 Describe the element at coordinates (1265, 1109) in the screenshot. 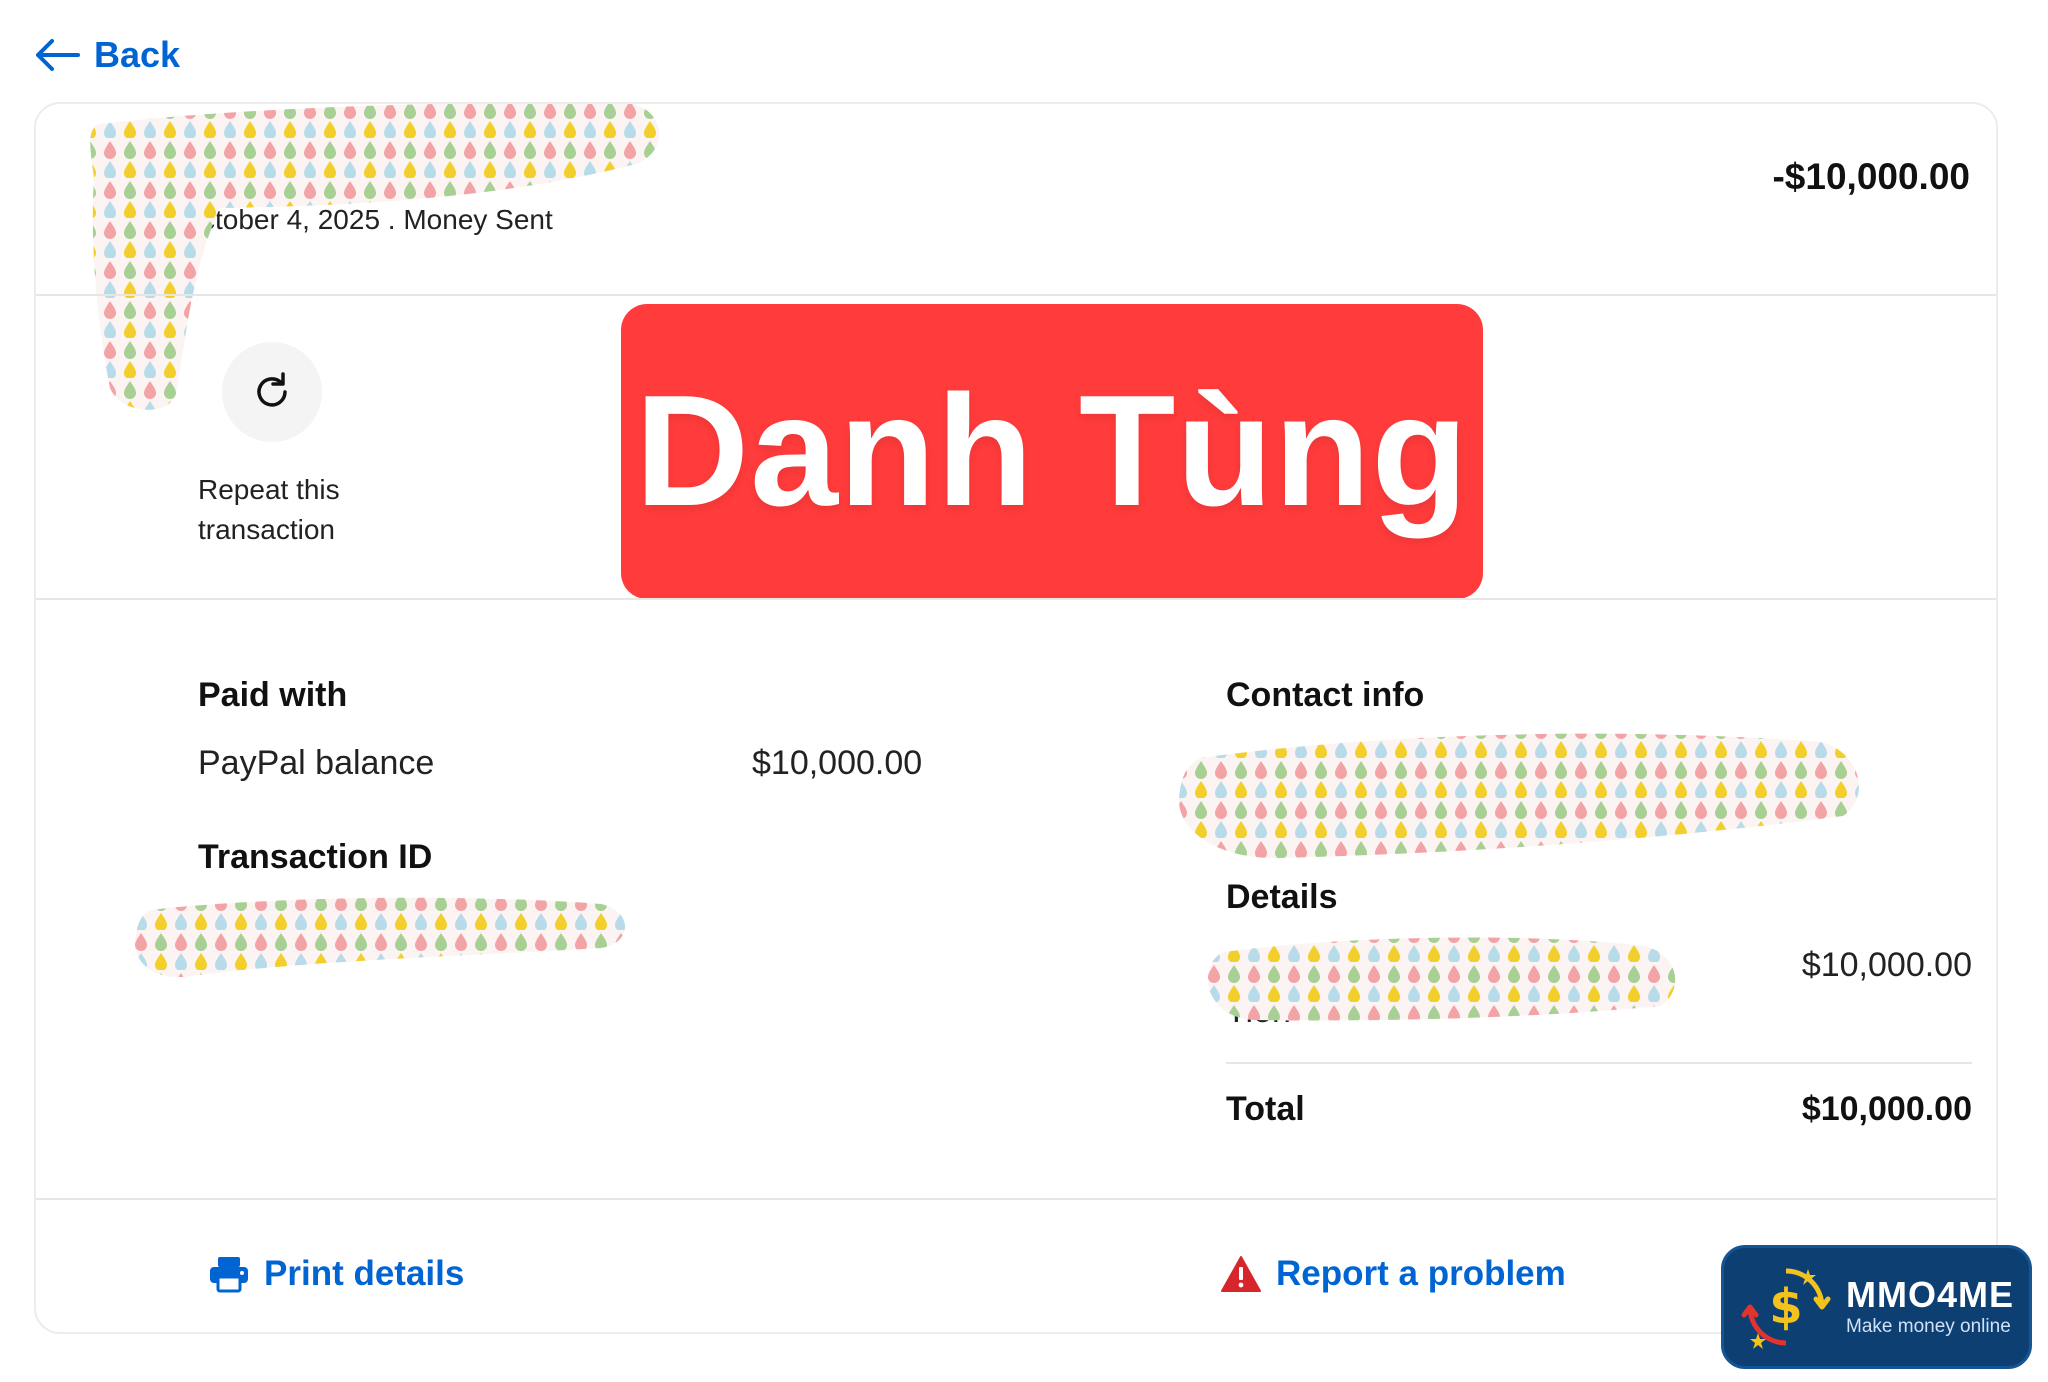

I see `total-label: Total` at that location.